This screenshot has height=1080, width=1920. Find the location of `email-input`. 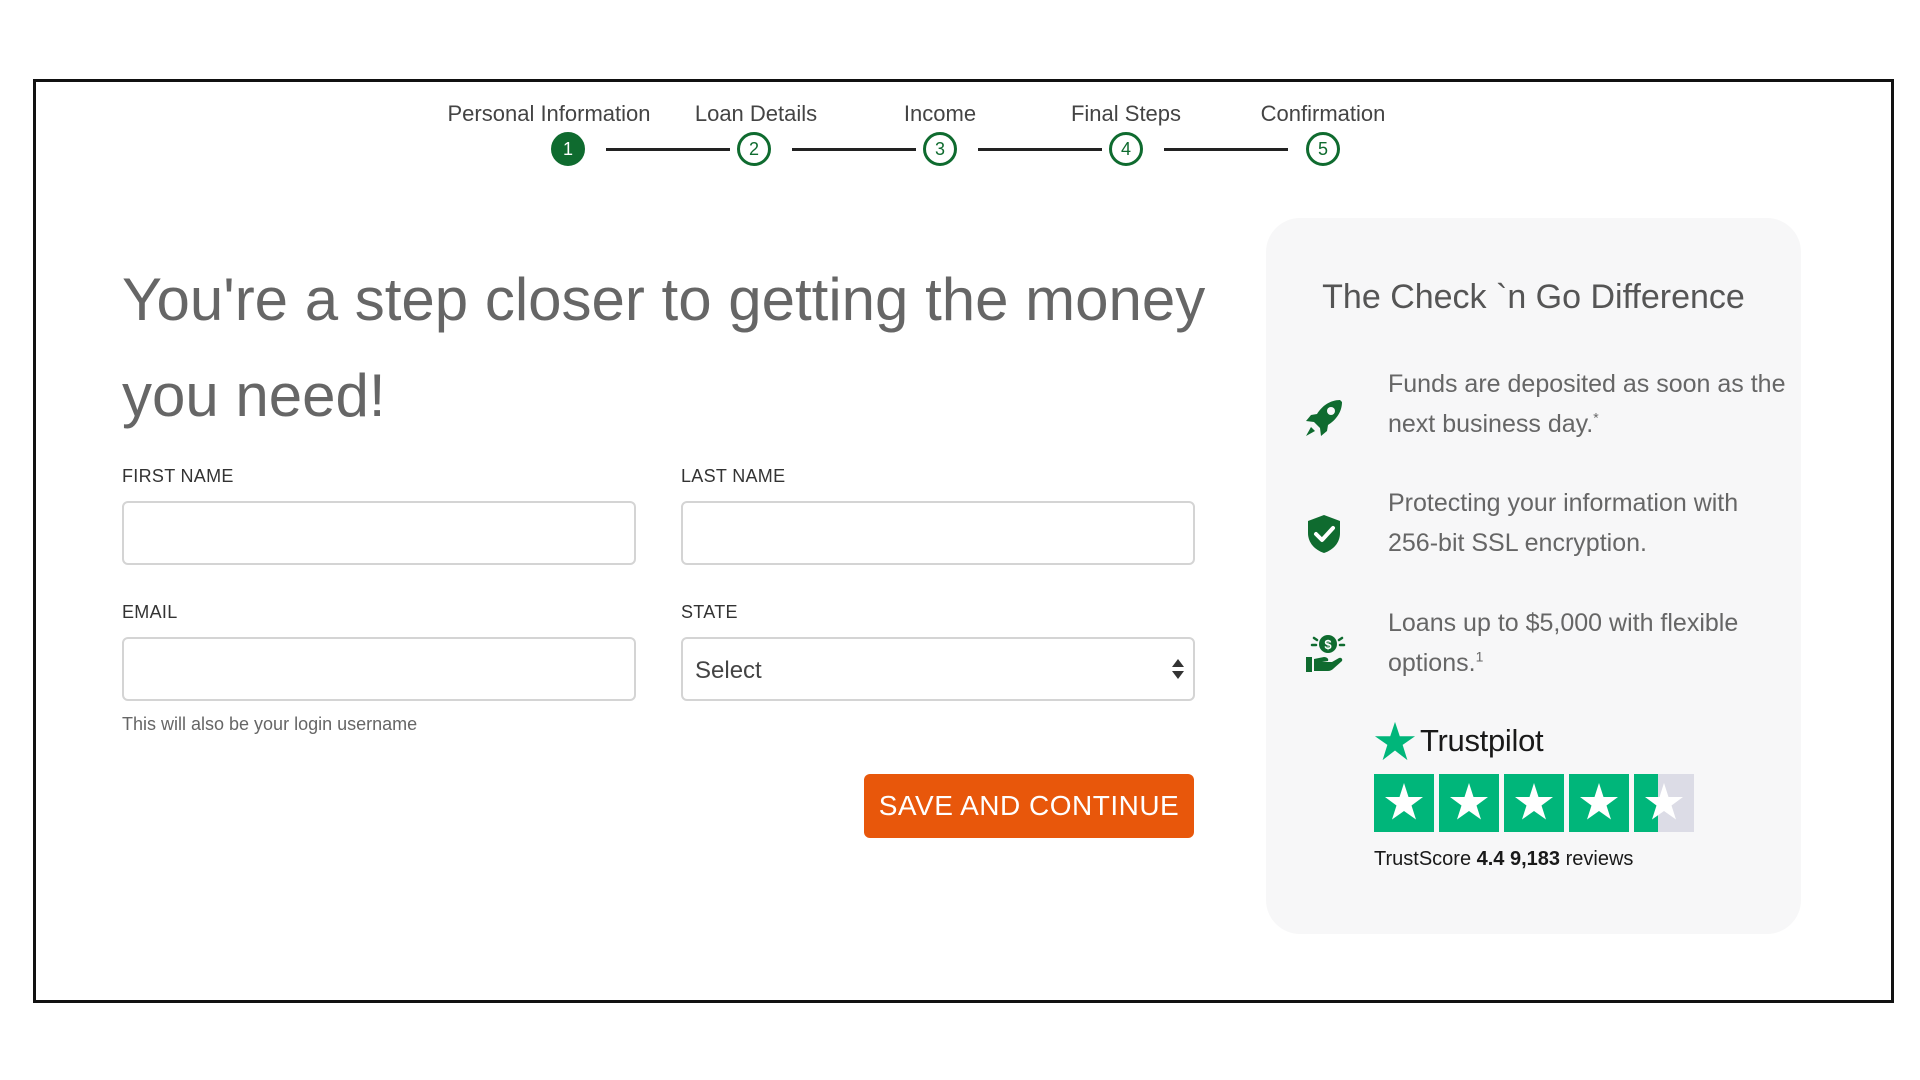

email-input is located at coordinates (379, 669).